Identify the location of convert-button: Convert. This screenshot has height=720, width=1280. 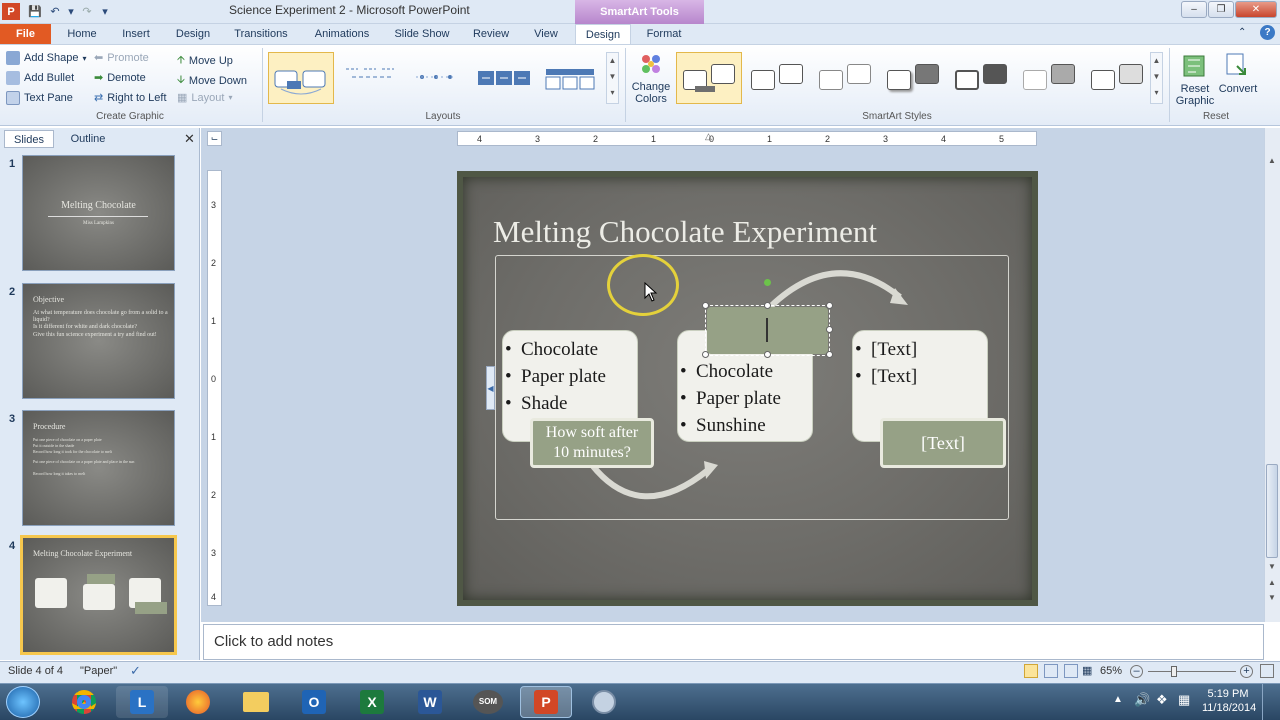
(1238, 72).